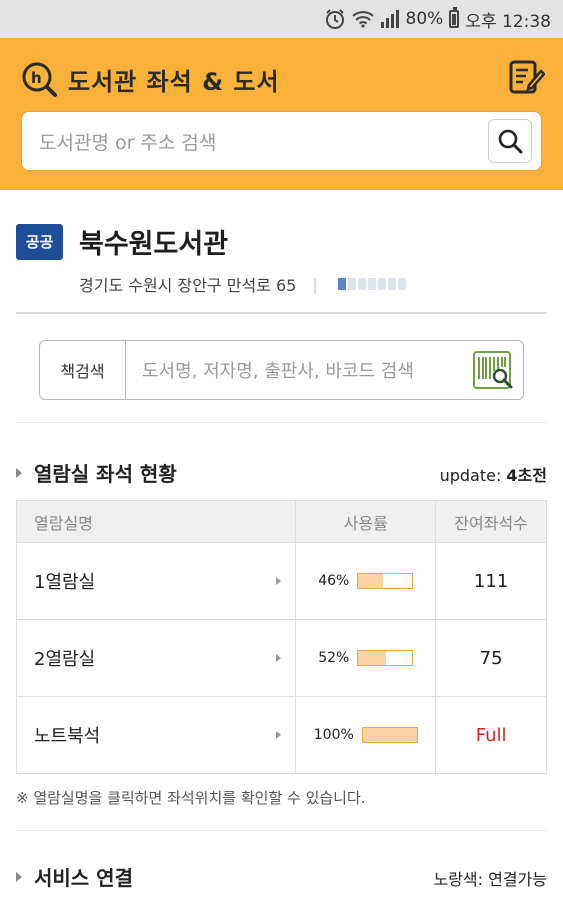 Image resolution: width=563 pixels, height=900 pixels. I want to click on room-name: 2열람실, so click(64, 658).